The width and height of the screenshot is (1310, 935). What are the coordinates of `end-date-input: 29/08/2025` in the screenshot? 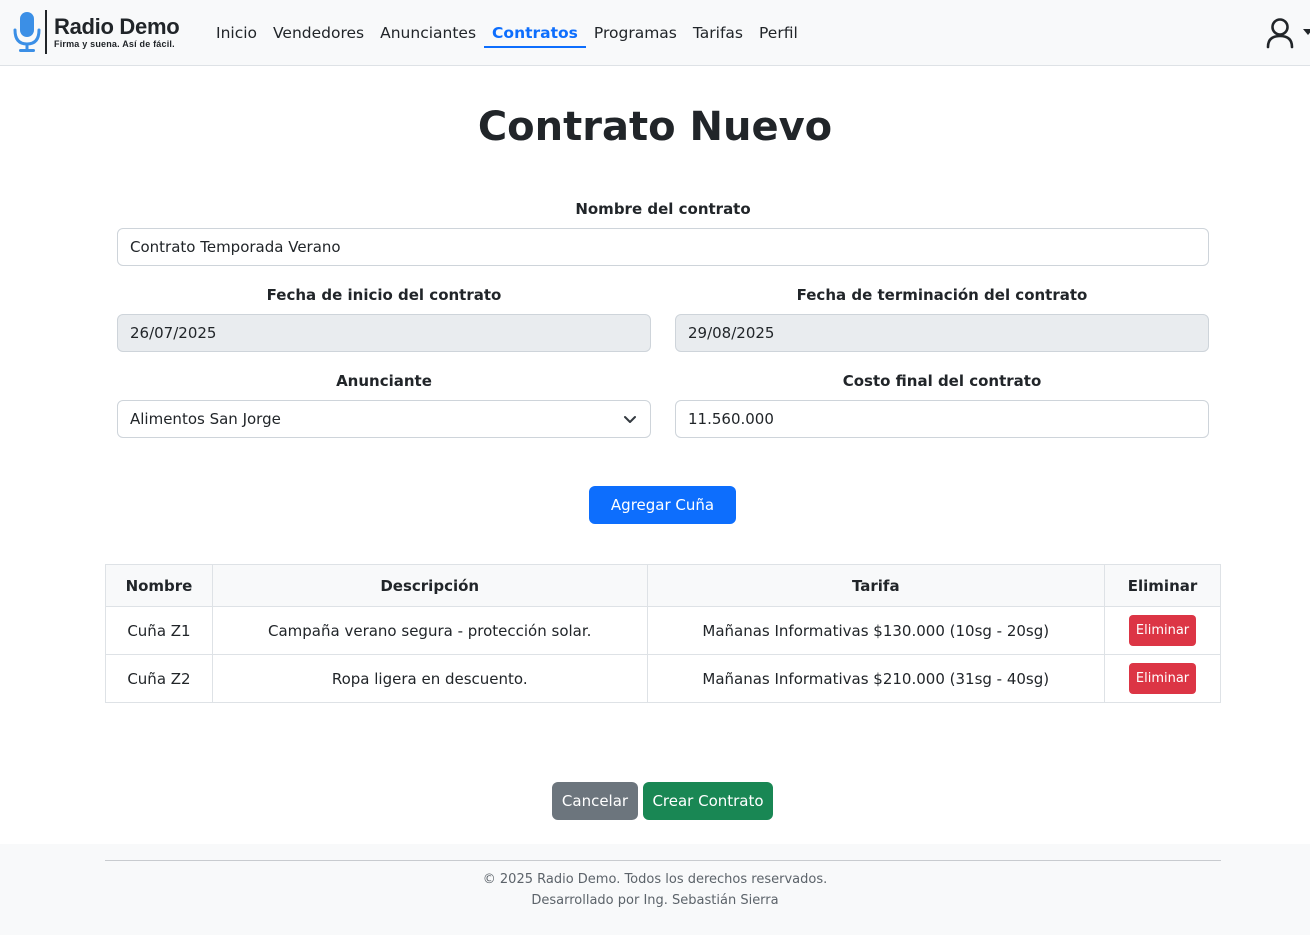 It's located at (942, 333).